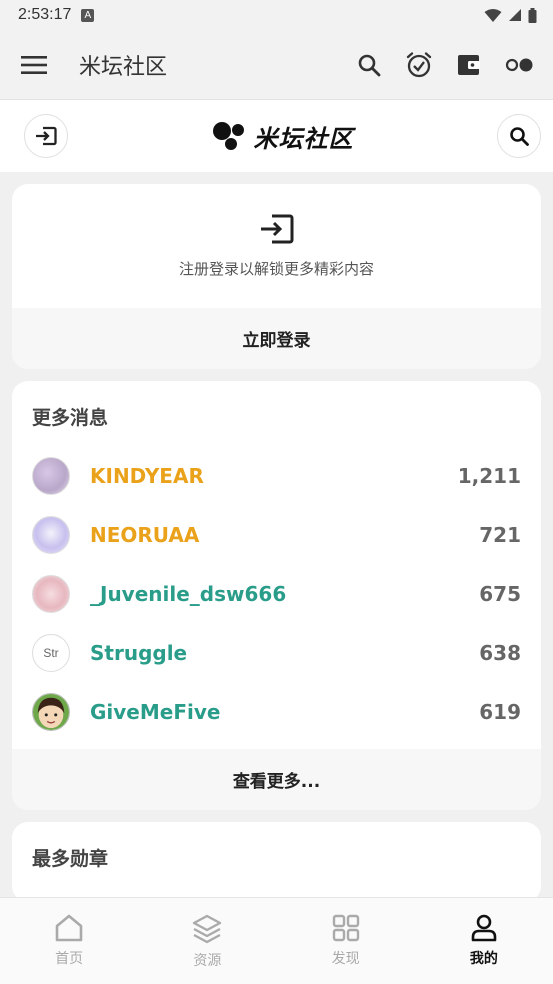 Image resolution: width=553 pixels, height=984 pixels. I want to click on menu-button, so click(34, 65).